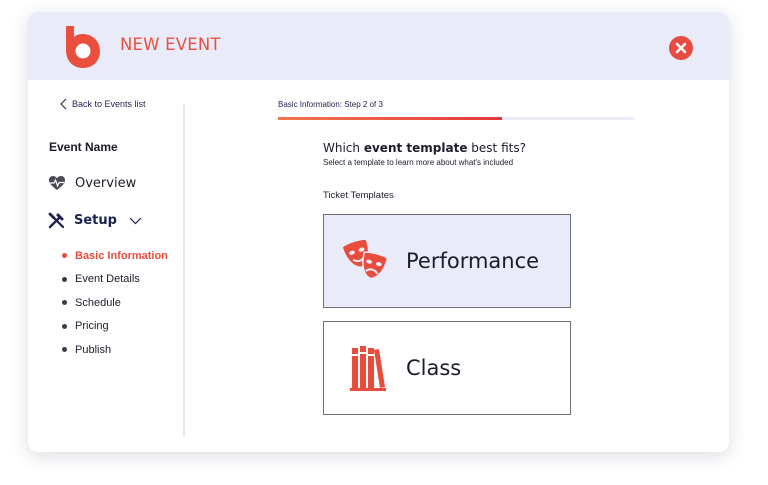  What do you see at coordinates (83, 47) in the screenshot?
I see `droplet-logo` at bounding box center [83, 47].